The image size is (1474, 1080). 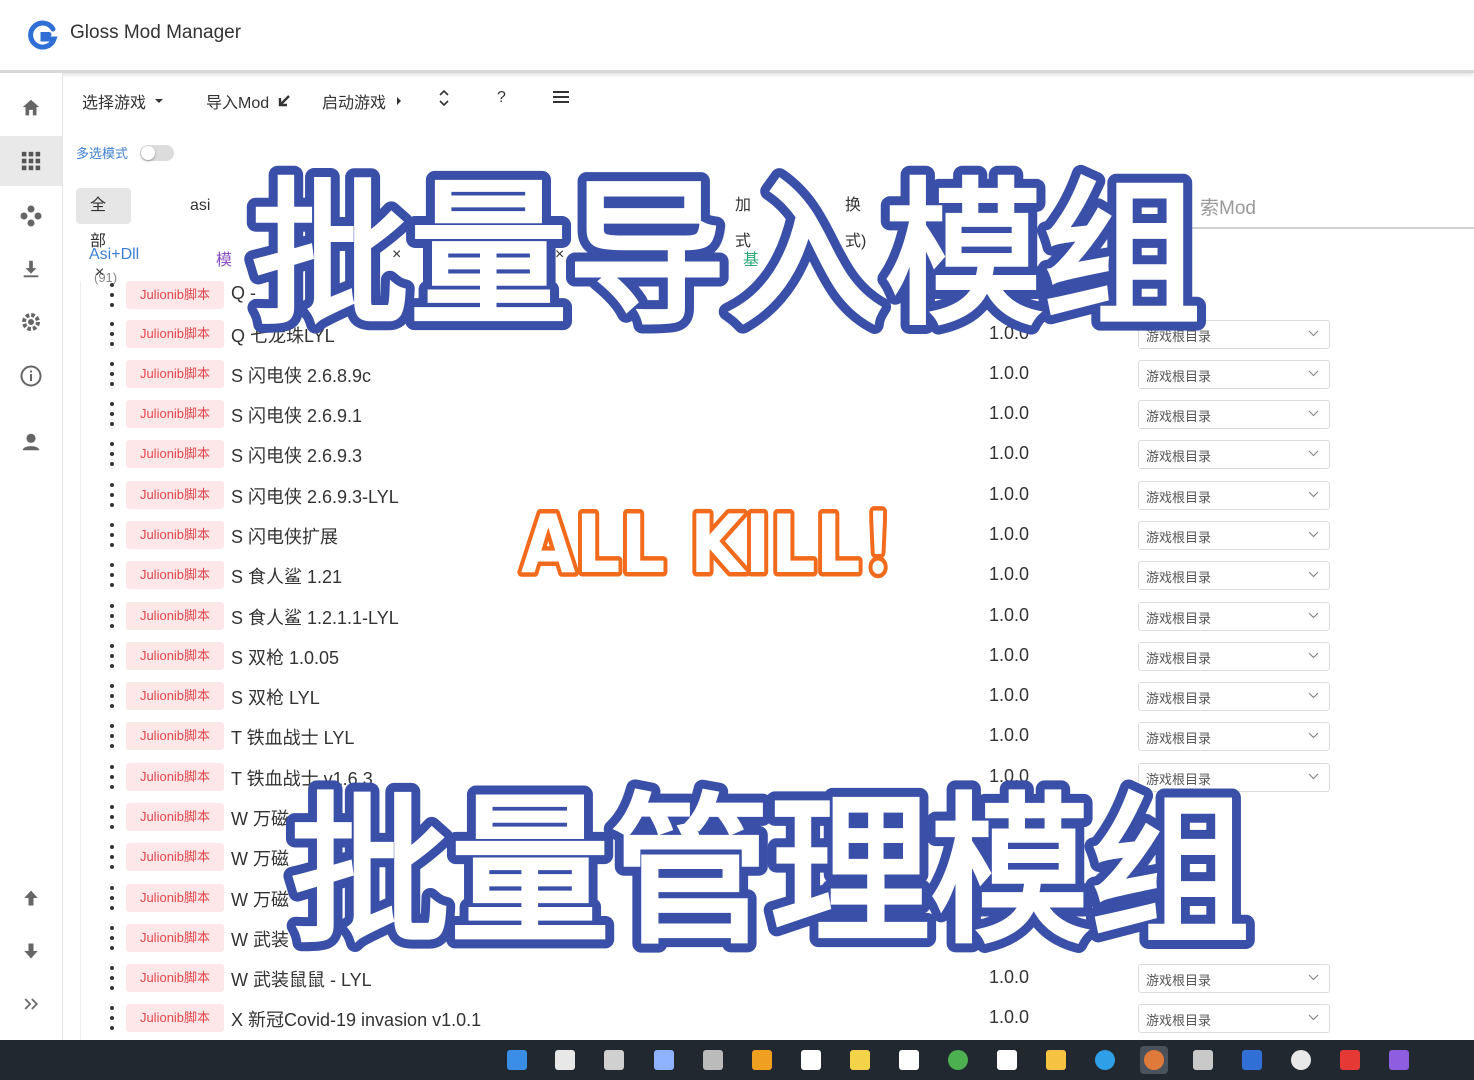 What do you see at coordinates (711, 495) in the screenshot?
I see `mod-row: Julionib脚本 S 闪电侠 2.6.9.3-LYL 1.0.0 游戏根目录` at bounding box center [711, 495].